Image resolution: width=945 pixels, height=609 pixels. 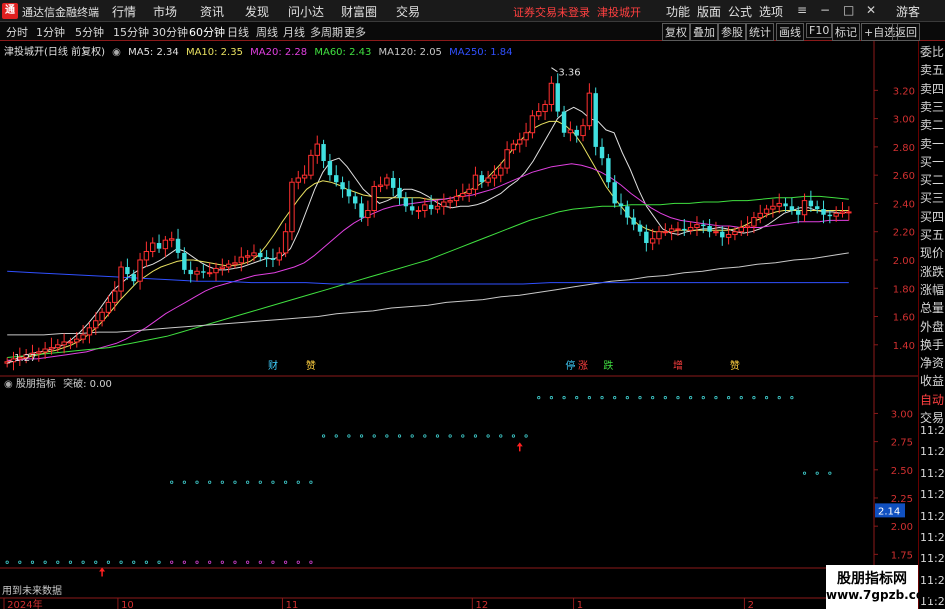 I want to click on price-annotation: 1.27, so click(x=25, y=358).